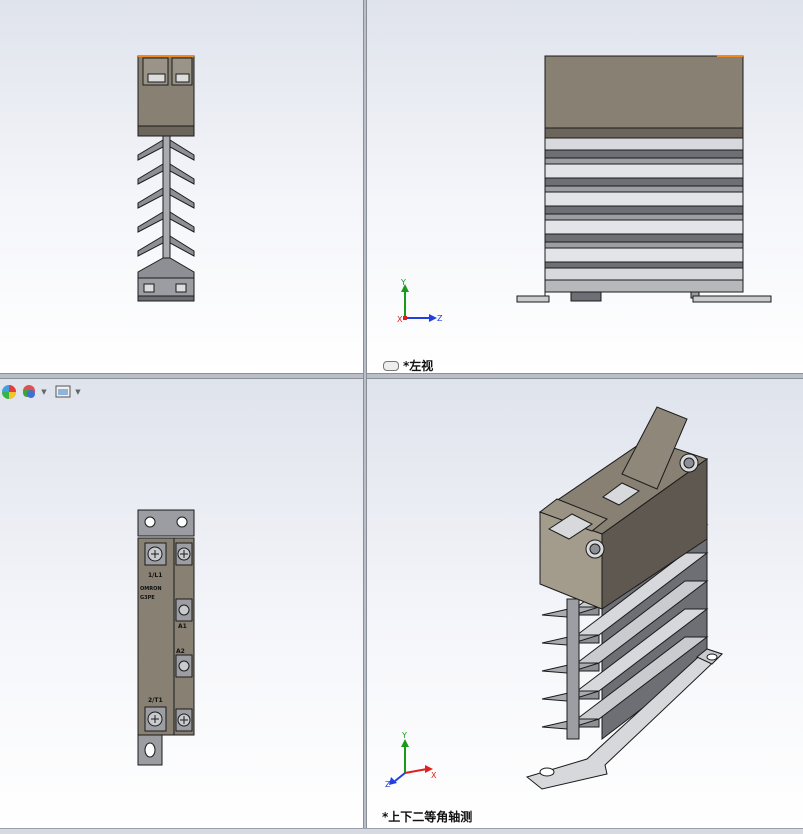 The width and height of the screenshot is (803, 834). I want to click on model-marking: G3PE, so click(147, 598).